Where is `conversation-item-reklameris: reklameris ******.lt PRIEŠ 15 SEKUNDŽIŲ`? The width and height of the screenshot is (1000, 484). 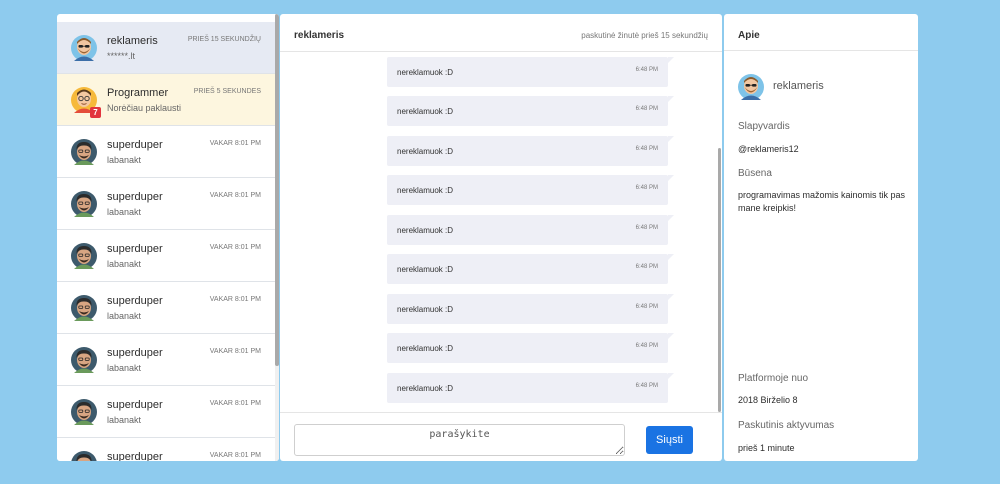 conversation-item-reklameris: reklameris ******.lt PRIEŠ 15 SEKUNDŽIŲ is located at coordinates (166, 48).